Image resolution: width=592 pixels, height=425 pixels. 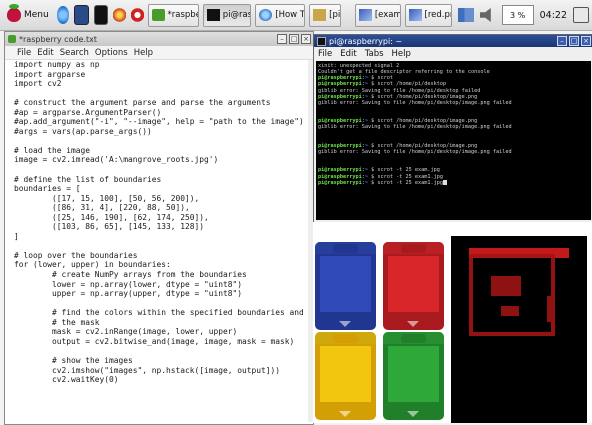 What do you see at coordinates (266, 15) in the screenshot?
I see `globe-icon` at bounding box center [266, 15].